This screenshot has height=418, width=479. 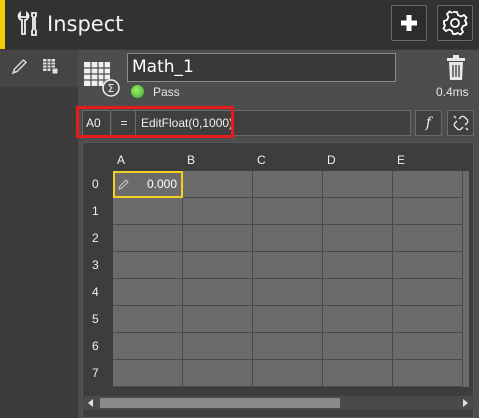 I want to click on scroll-right-arrow-icon, so click(x=465, y=403).